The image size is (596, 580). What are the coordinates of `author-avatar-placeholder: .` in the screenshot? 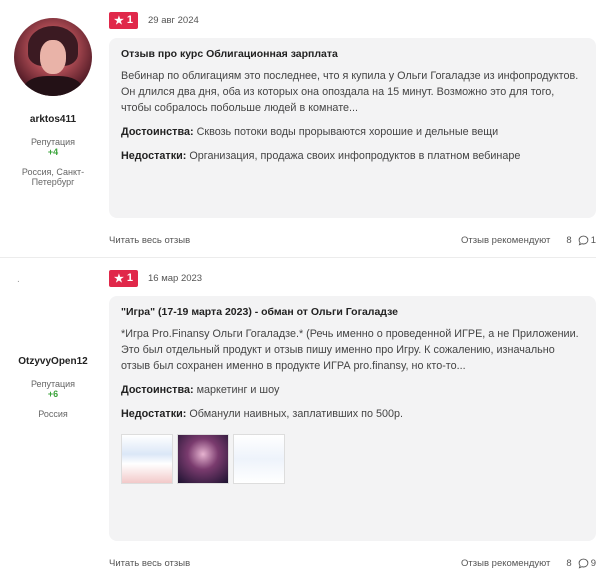 It's located at (18, 279).